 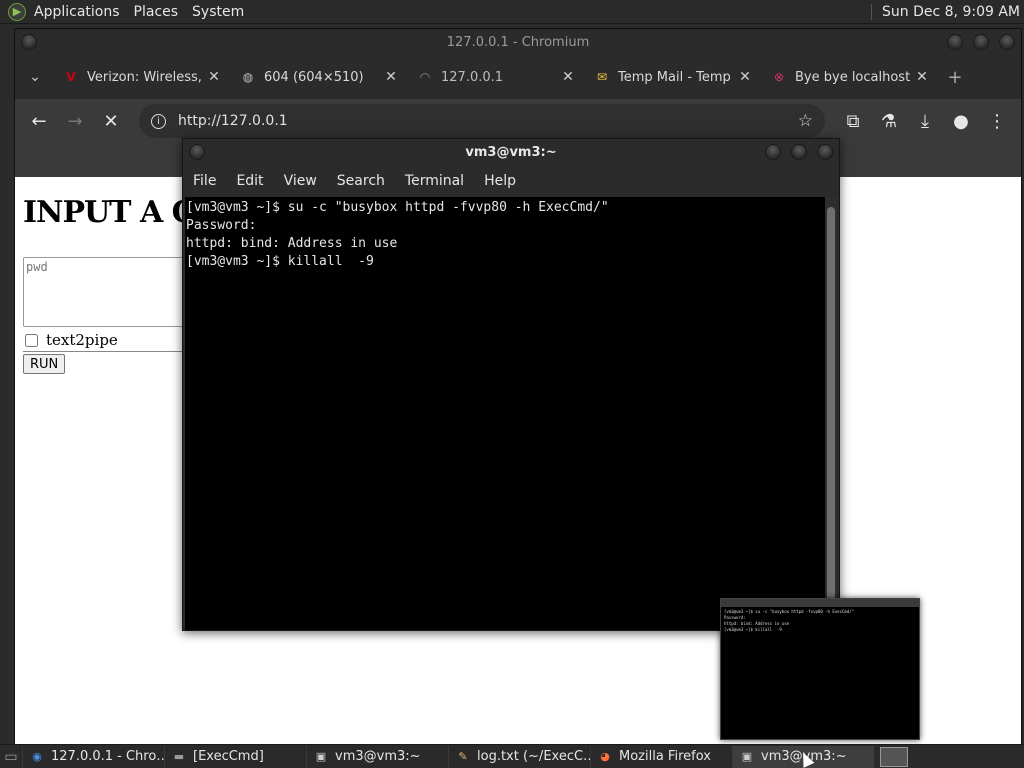 What do you see at coordinates (661, 756) in the screenshot?
I see `task-firefox: ◕ Mozilla Firefox` at bounding box center [661, 756].